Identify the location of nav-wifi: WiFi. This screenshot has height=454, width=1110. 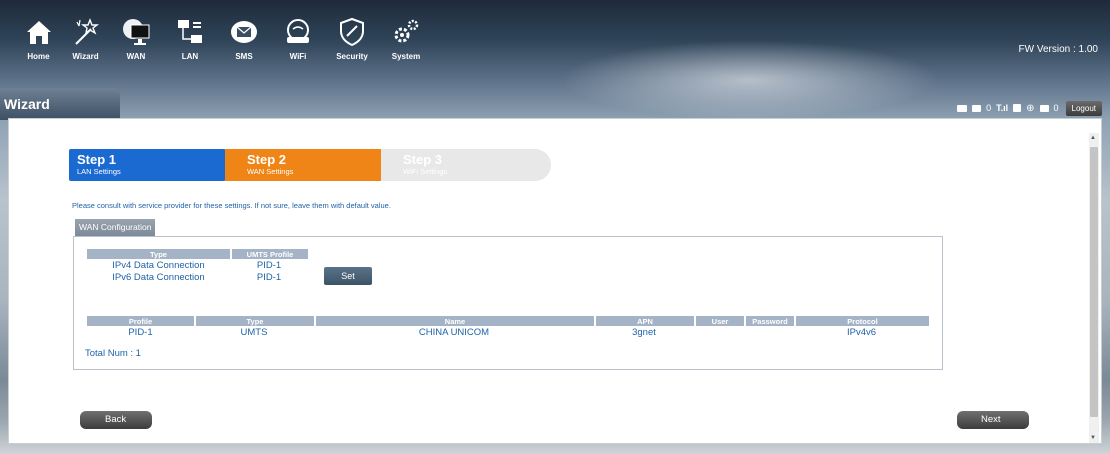
(298, 39).